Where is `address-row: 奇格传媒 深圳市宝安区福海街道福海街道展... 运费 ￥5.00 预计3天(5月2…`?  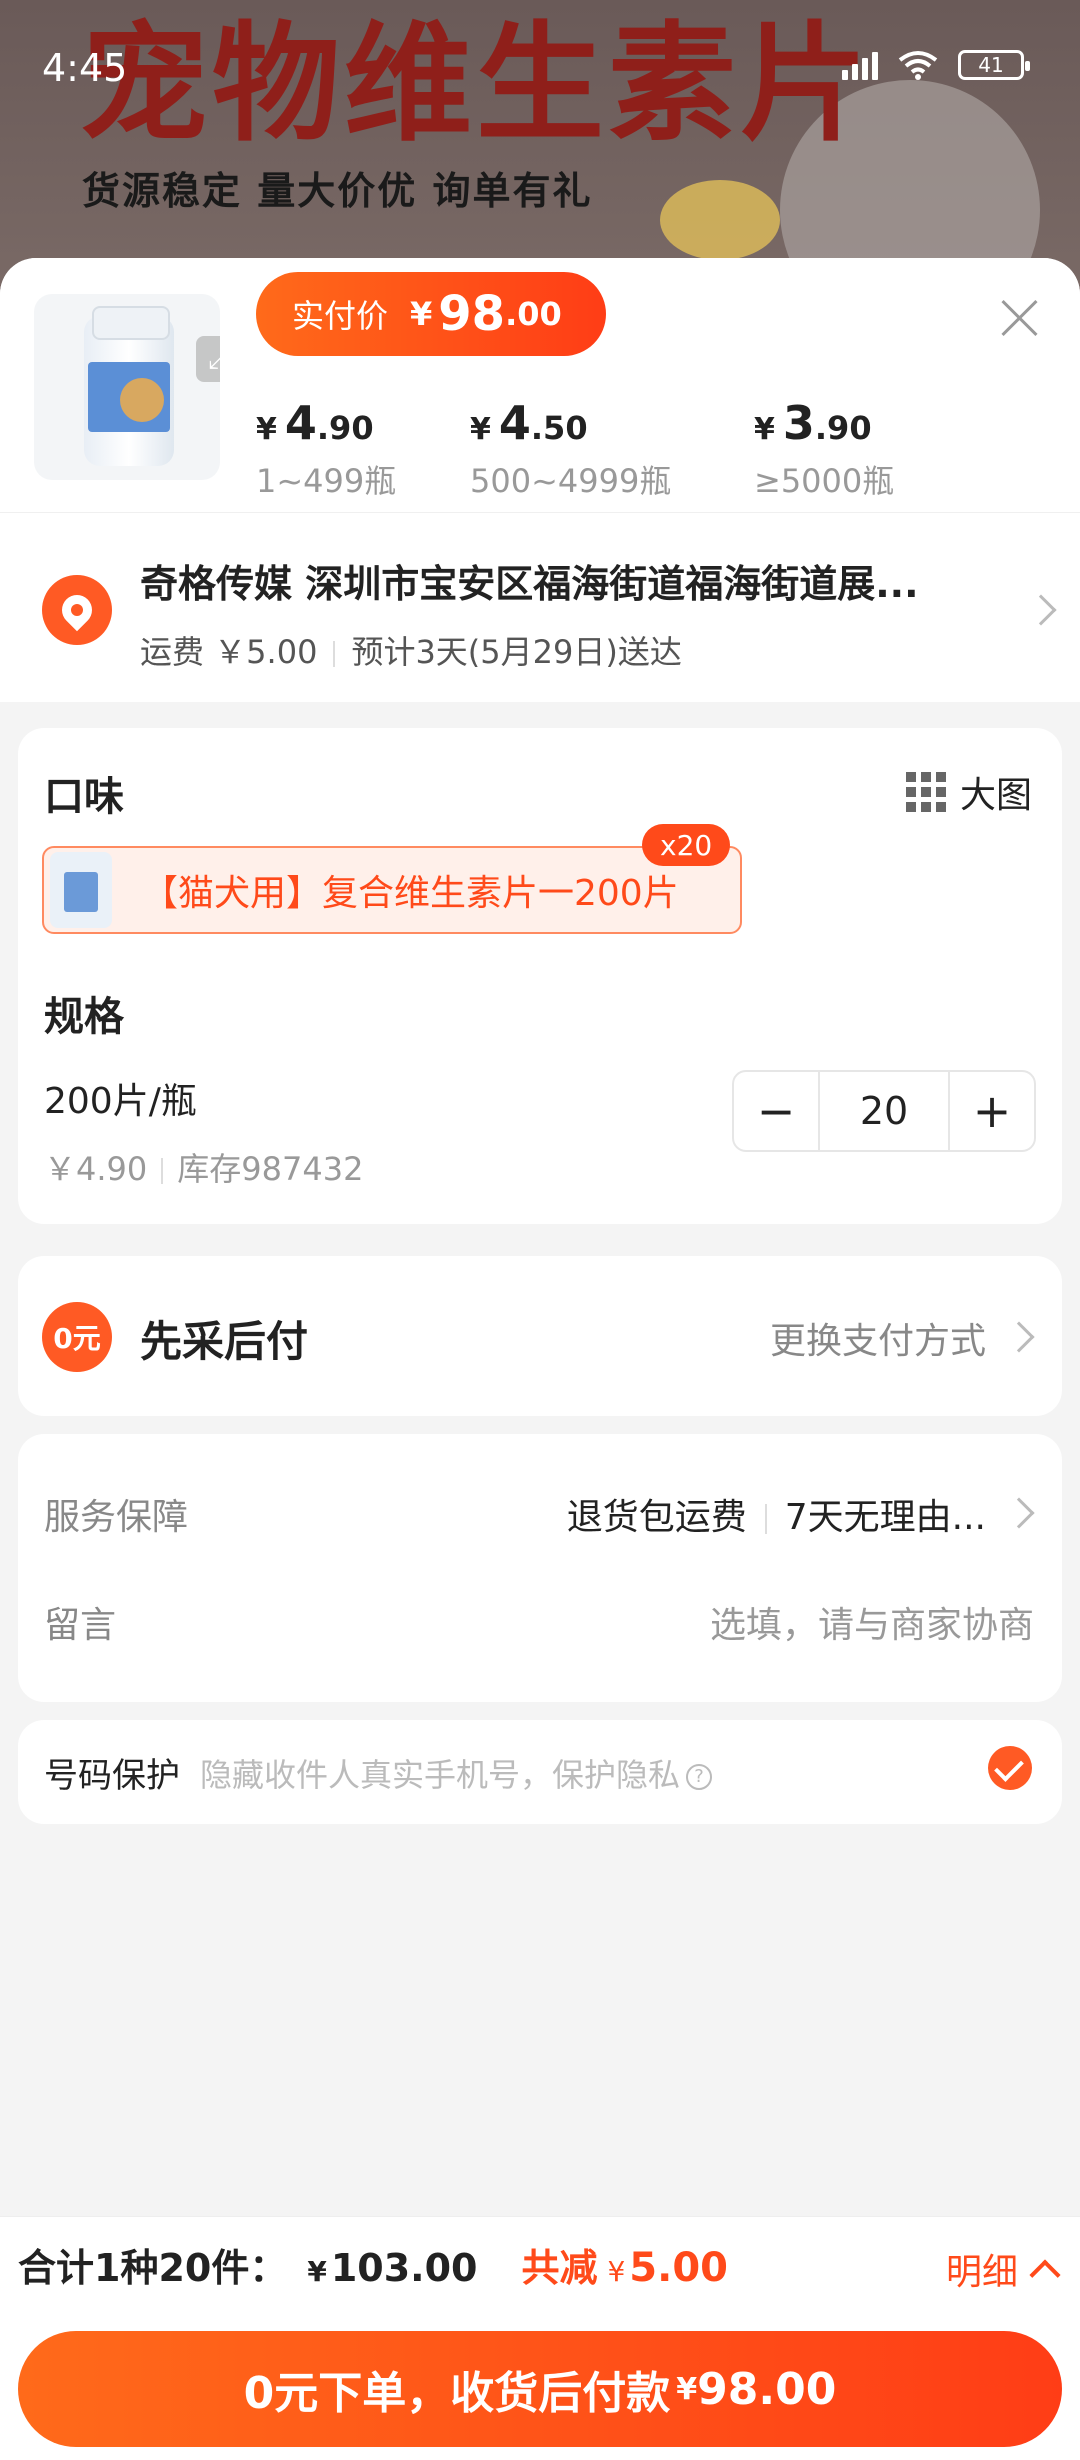
address-row: 奇格传媒 深圳市宝安区福海街道福海街道展... 运费 ￥5.00 预计3天(5月2… is located at coordinates (540, 607).